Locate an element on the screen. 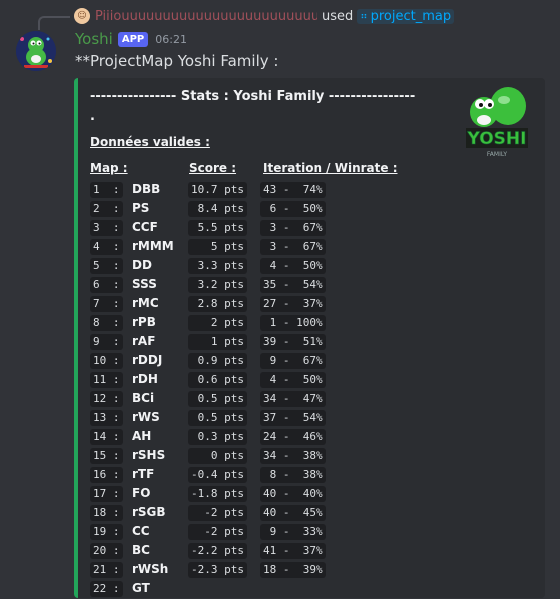  map-rank: 17 : is located at coordinates (106, 494).